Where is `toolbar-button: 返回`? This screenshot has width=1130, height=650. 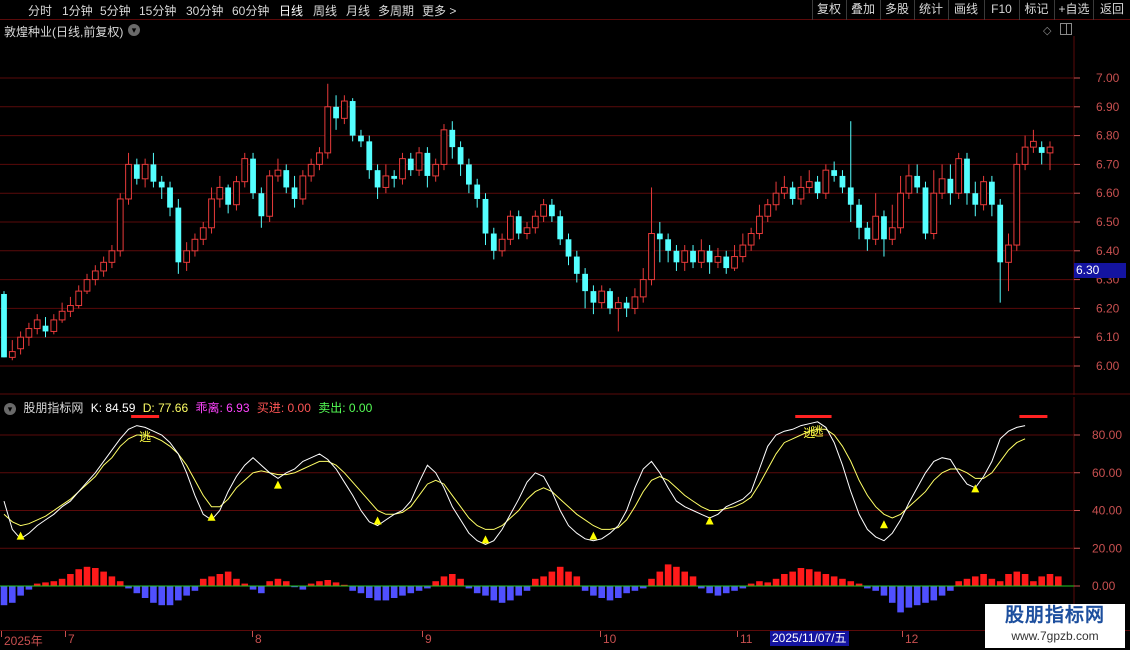 toolbar-button: 返回 is located at coordinates (1111, 10).